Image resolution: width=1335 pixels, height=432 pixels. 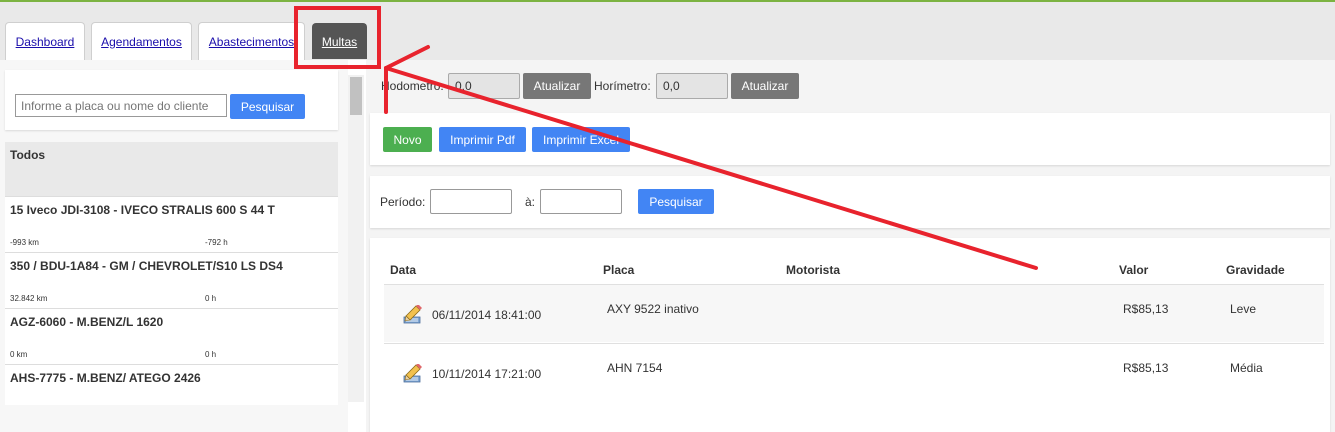 What do you see at coordinates (105, 378) in the screenshot?
I see `vehicle-name: AHS-7775 - M.BENZ/ ATEGO 2426` at bounding box center [105, 378].